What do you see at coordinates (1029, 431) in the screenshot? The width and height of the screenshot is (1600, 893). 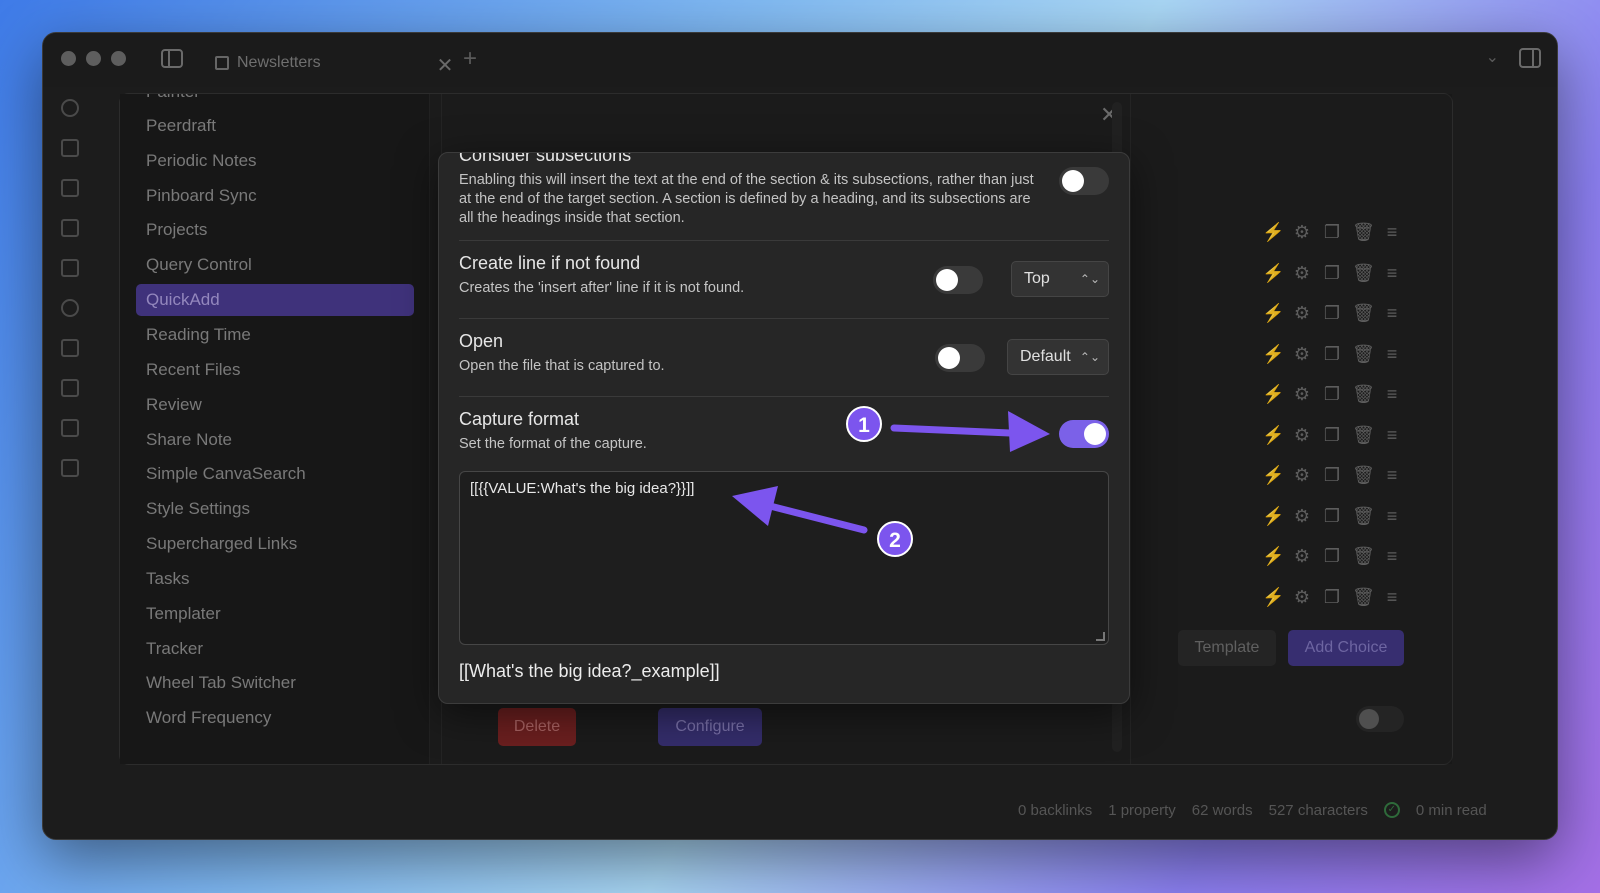 I see `arrow-1-head` at bounding box center [1029, 431].